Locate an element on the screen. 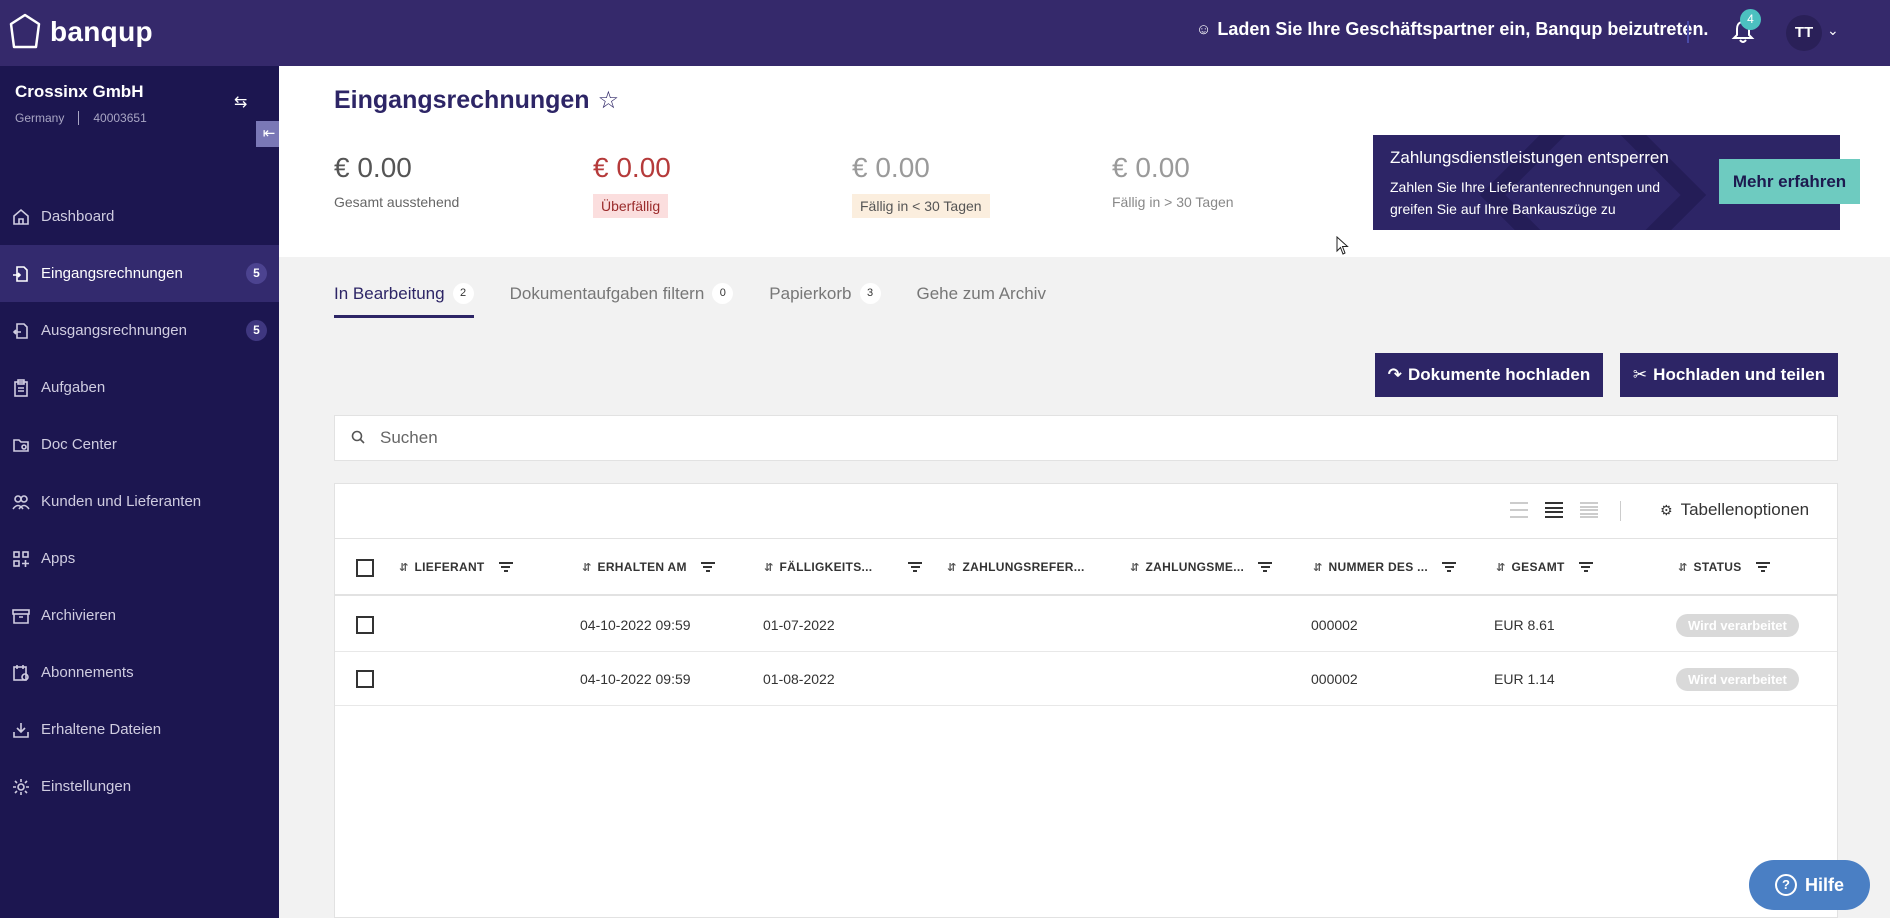  company-meta: Germany 40003651 is located at coordinates (81, 118).